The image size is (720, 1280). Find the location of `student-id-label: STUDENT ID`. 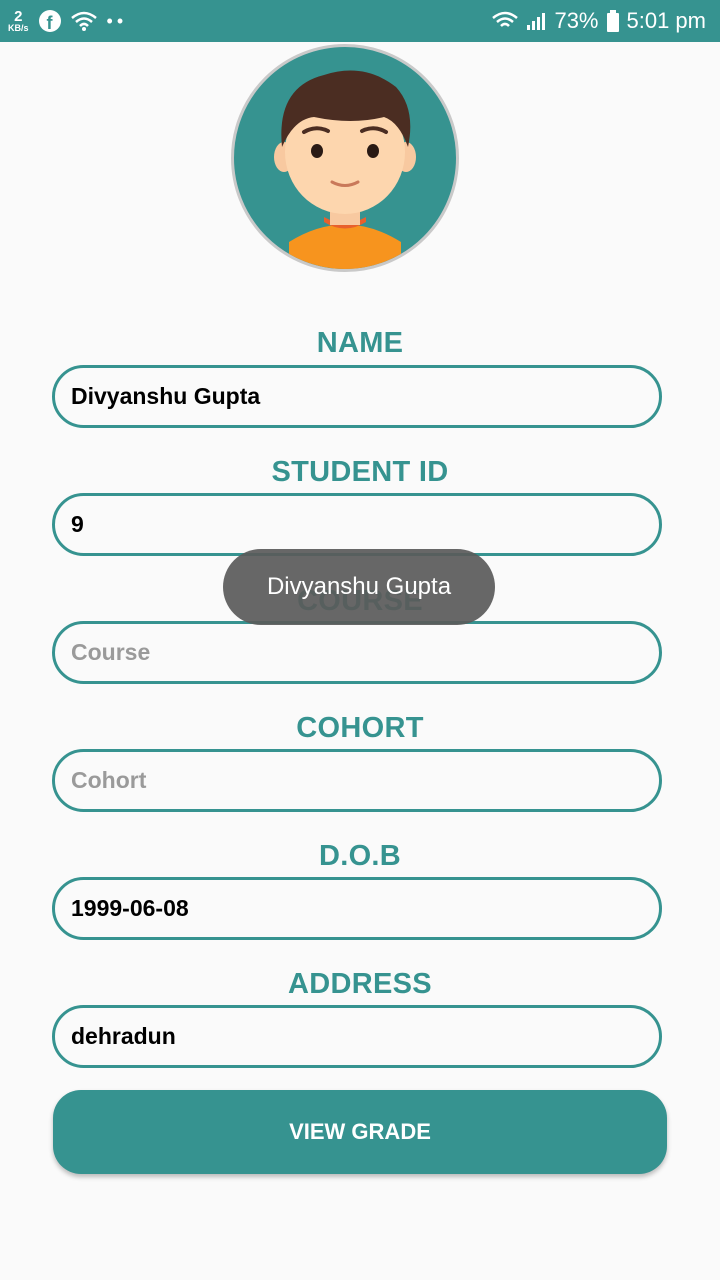

student-id-label: STUDENT ID is located at coordinates (360, 472).